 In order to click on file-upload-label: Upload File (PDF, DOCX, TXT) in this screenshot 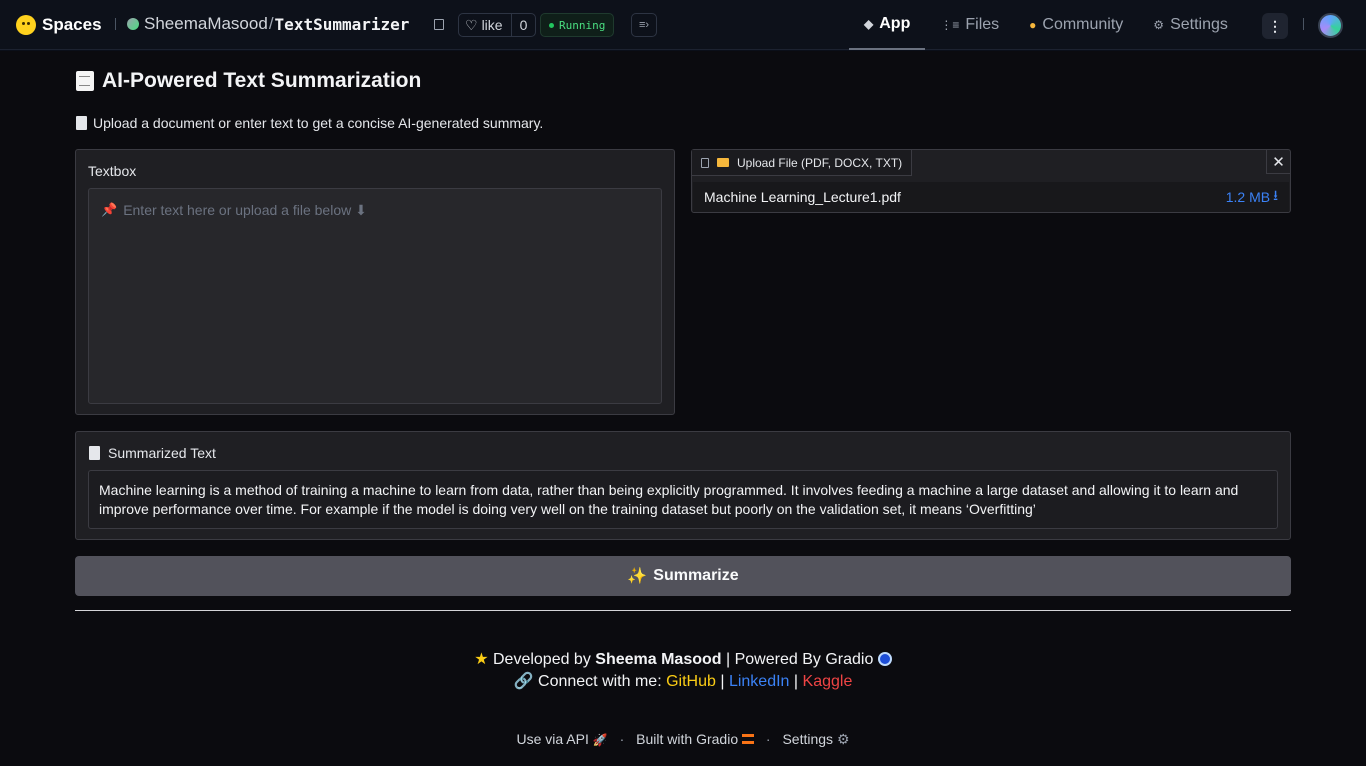, I will do `click(802, 163)`.